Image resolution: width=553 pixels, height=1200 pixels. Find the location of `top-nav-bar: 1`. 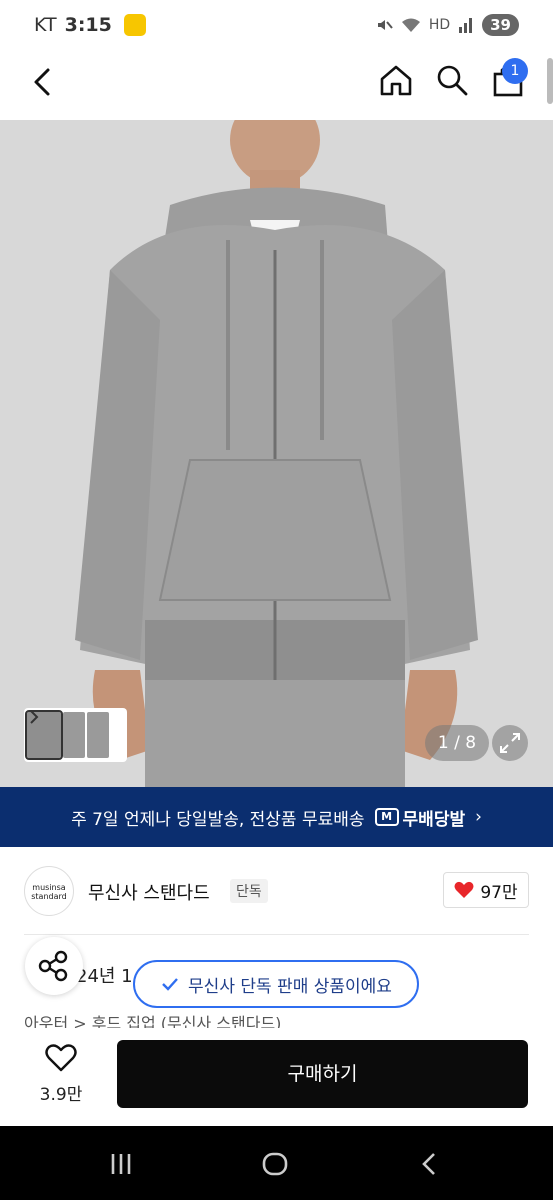

top-nav-bar: 1 is located at coordinates (276, 86).